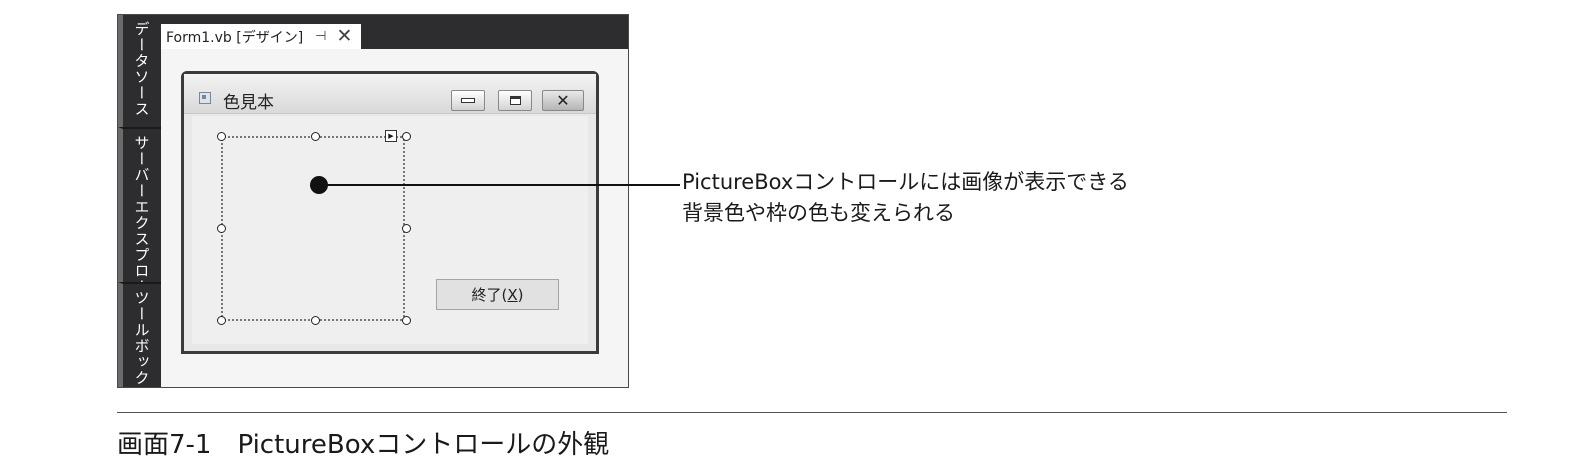 Image resolution: width=1586 pixels, height=473 pixels. I want to click on exit-button-mnemonic: X, so click(512, 294).